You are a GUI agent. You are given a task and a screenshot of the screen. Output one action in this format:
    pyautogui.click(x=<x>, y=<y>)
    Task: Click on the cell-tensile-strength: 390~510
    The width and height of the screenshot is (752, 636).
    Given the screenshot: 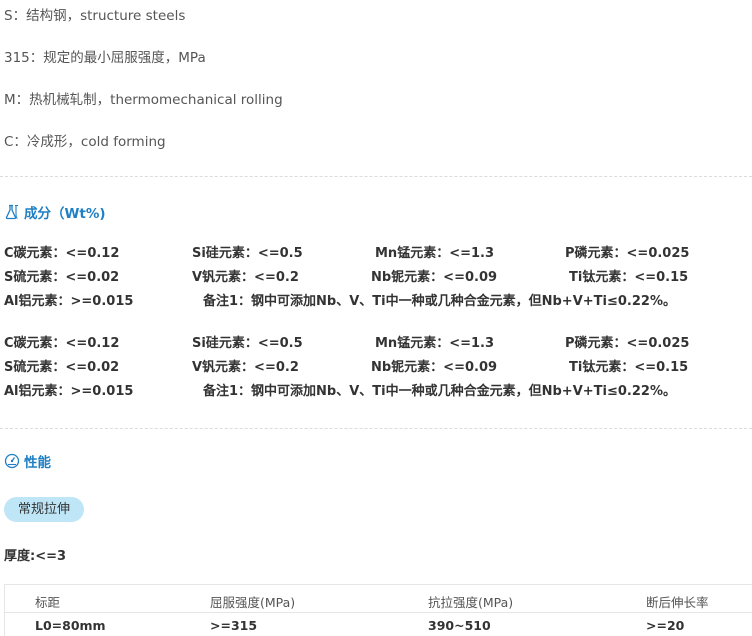 What is the action you would take?
    pyautogui.click(x=459, y=625)
    